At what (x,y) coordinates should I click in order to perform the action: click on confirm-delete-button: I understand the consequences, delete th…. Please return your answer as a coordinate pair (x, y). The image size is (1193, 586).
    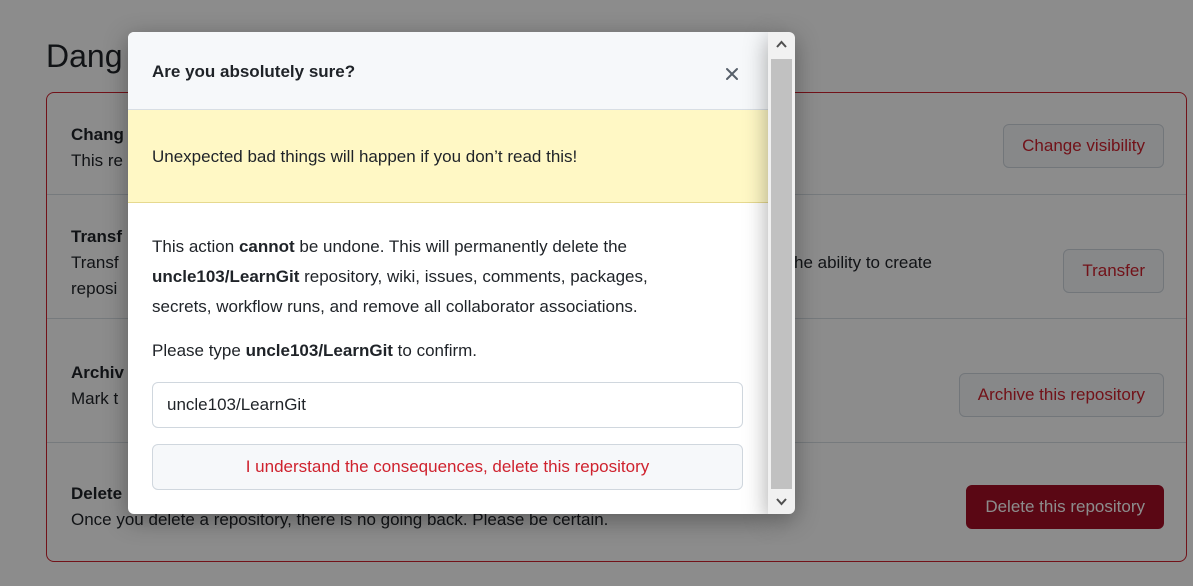
    Looking at the image, I should click on (447, 467).